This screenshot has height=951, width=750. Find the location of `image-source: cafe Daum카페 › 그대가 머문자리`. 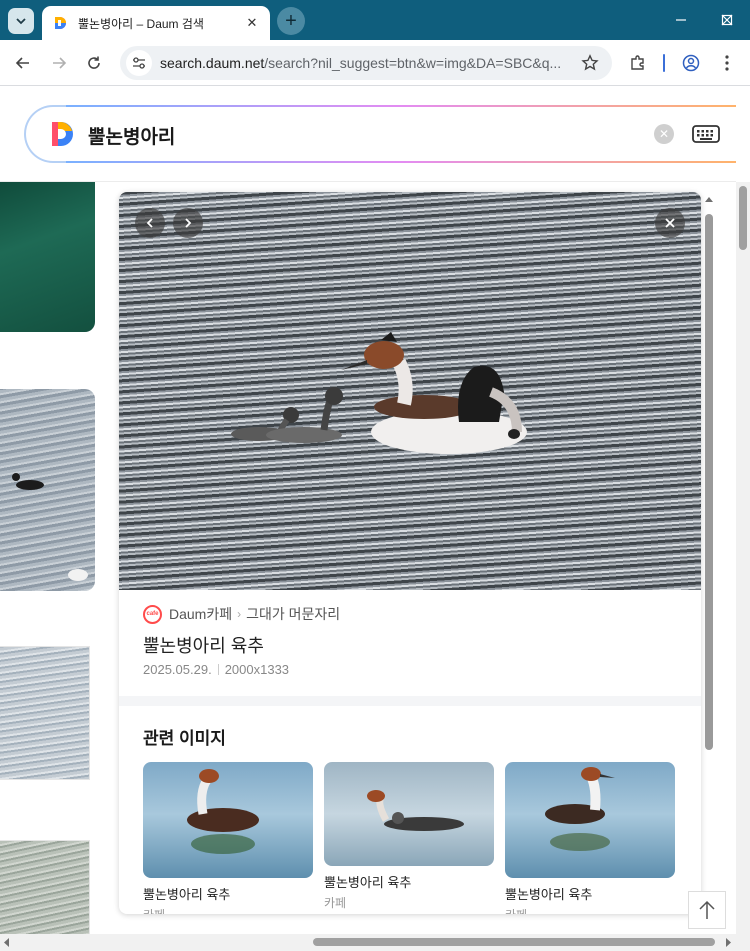

image-source: cafe Daum카페 › 그대가 머문자리 is located at coordinates (241, 614).